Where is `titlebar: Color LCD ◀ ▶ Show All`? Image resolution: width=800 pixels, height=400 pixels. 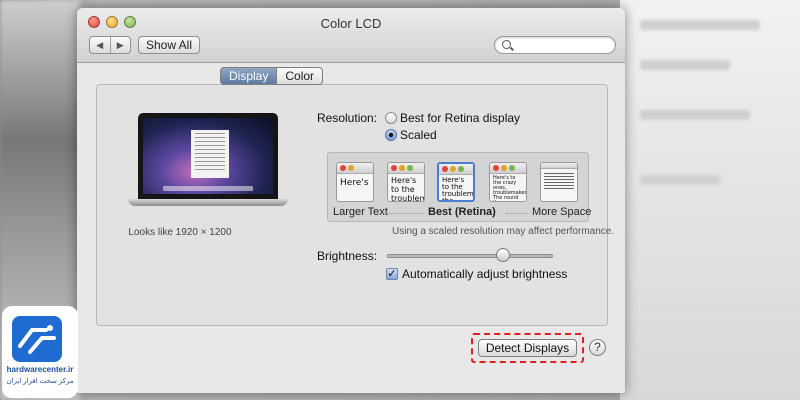
titlebar: Color LCD ◀ ▶ Show All is located at coordinates (351, 35).